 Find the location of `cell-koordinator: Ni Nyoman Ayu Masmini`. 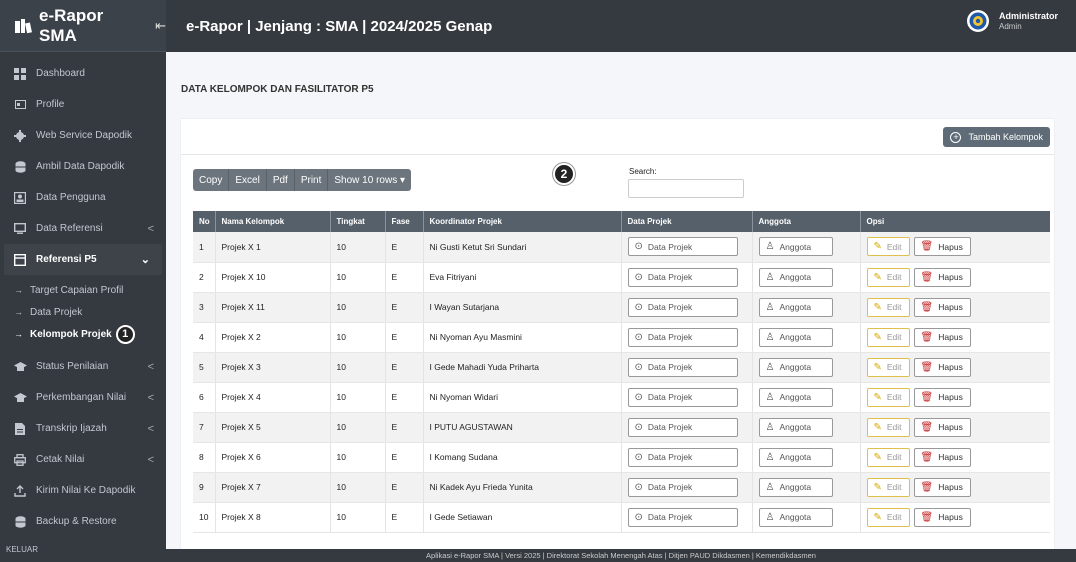

cell-koordinator: Ni Nyoman Ayu Masmini is located at coordinates (522, 337).